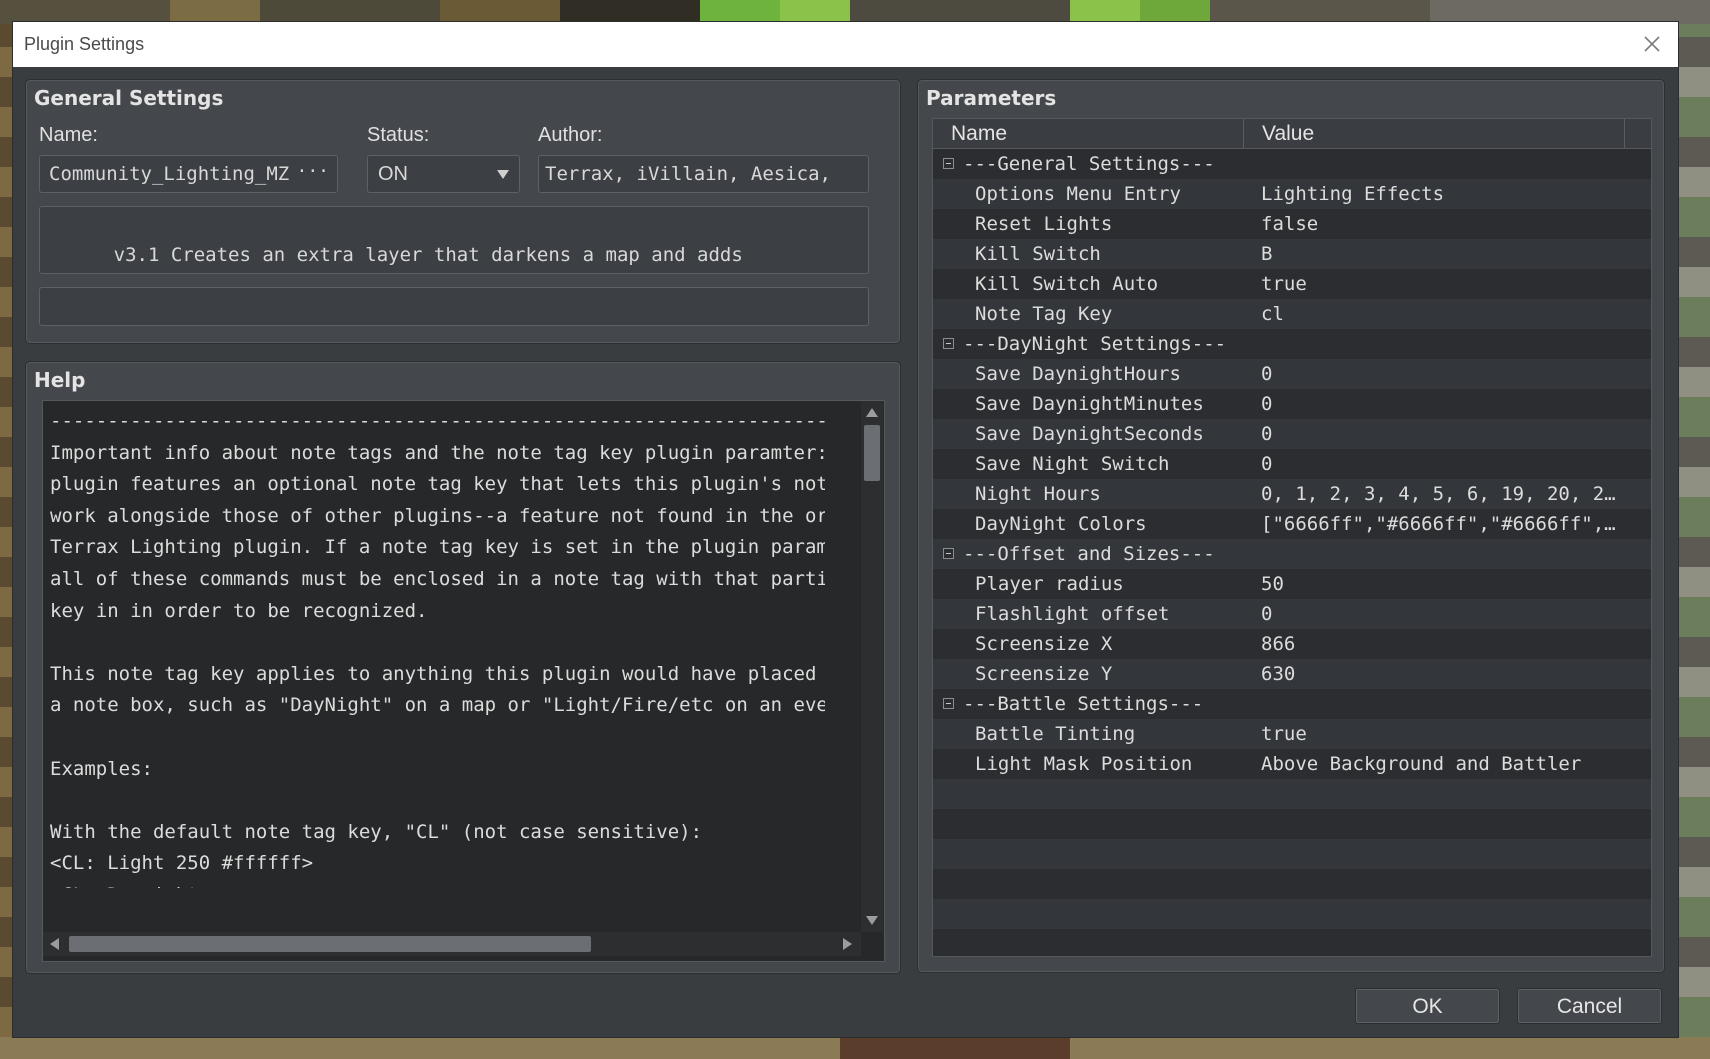  I want to click on parameter-name: Night Hours, so click(1038, 494).